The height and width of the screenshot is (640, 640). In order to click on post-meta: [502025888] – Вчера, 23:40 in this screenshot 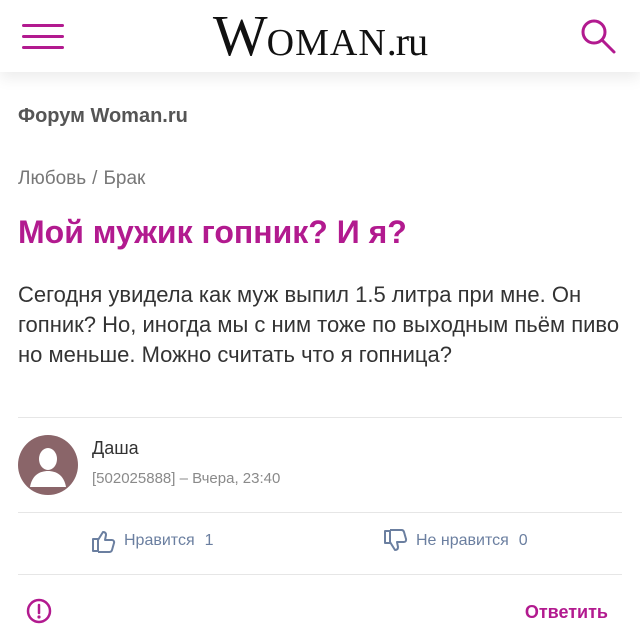, I will do `click(186, 478)`.